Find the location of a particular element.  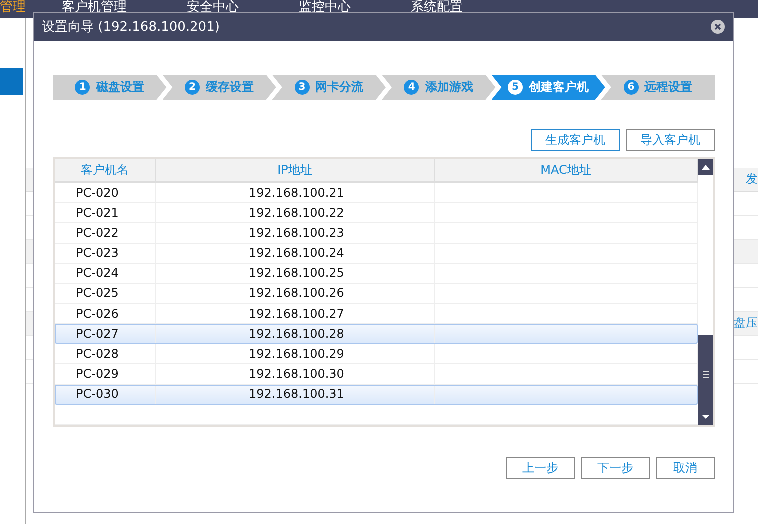

table-row: PC-022 192.168.100.23 is located at coordinates (376, 233).